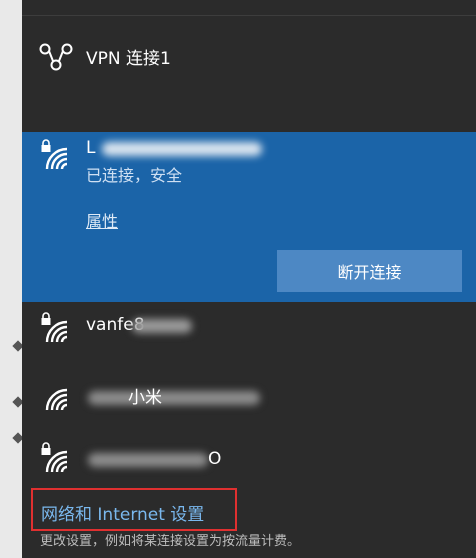 This screenshot has height=558, width=476. What do you see at coordinates (215, 459) in the screenshot?
I see `network-ssid: O` at bounding box center [215, 459].